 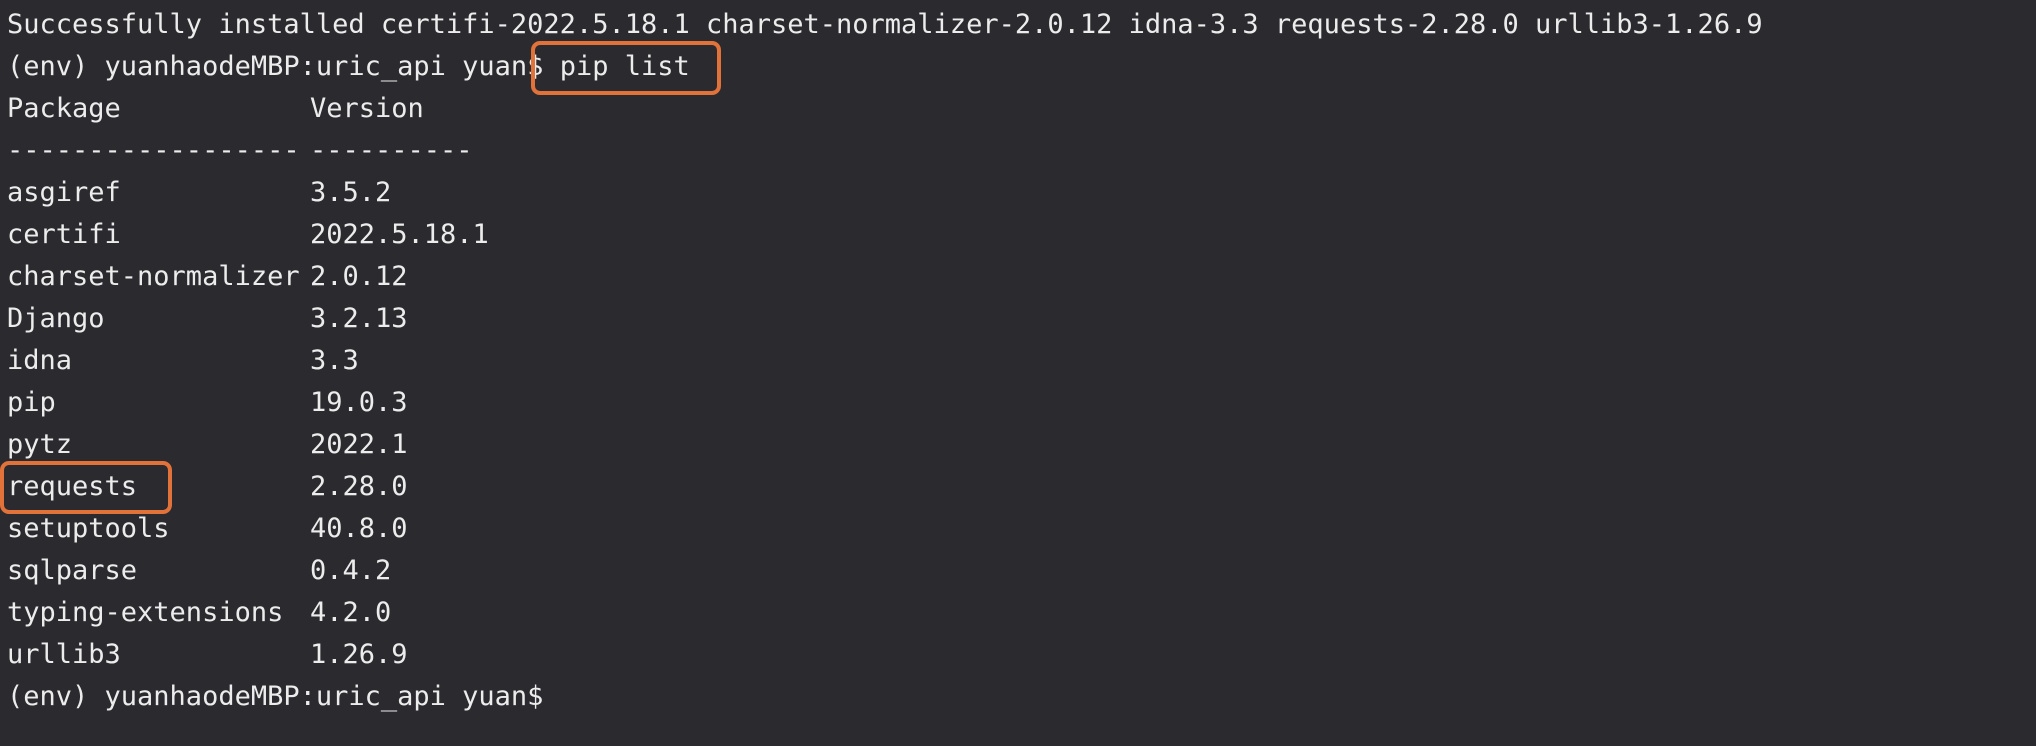 I want to click on package-version: 19.0.3, so click(x=359, y=402).